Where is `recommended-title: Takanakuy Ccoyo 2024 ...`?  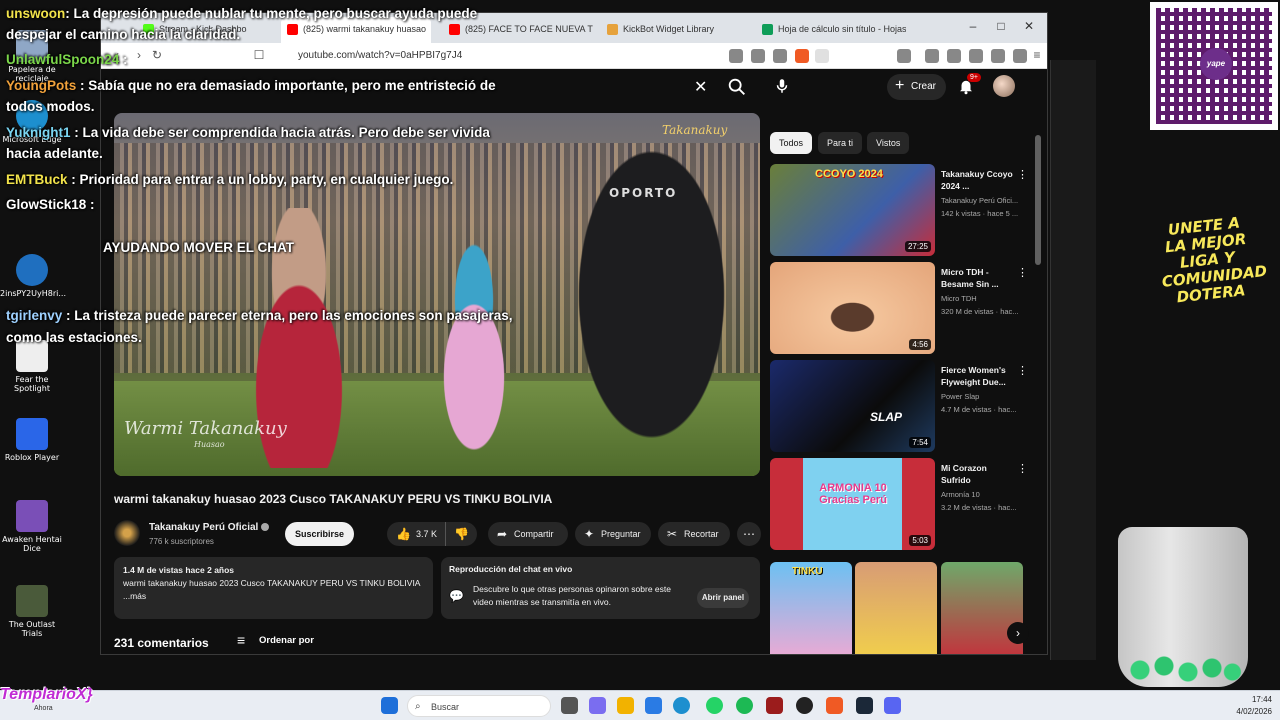
recommended-title: Takanakuy Ccoyo 2024 ... is located at coordinates (977, 180).